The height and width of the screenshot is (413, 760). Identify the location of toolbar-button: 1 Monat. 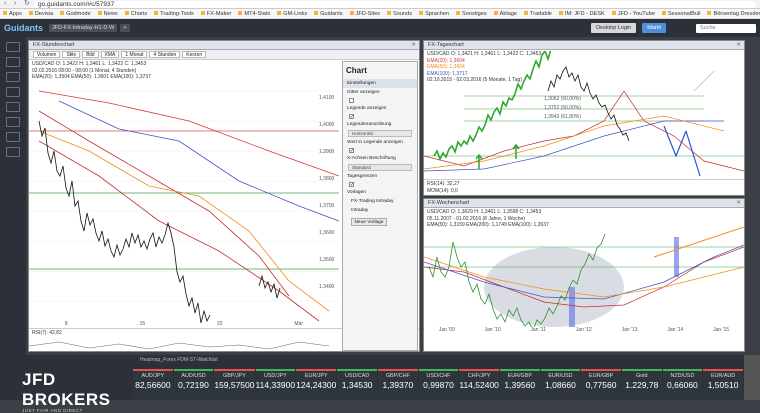
(134, 54).